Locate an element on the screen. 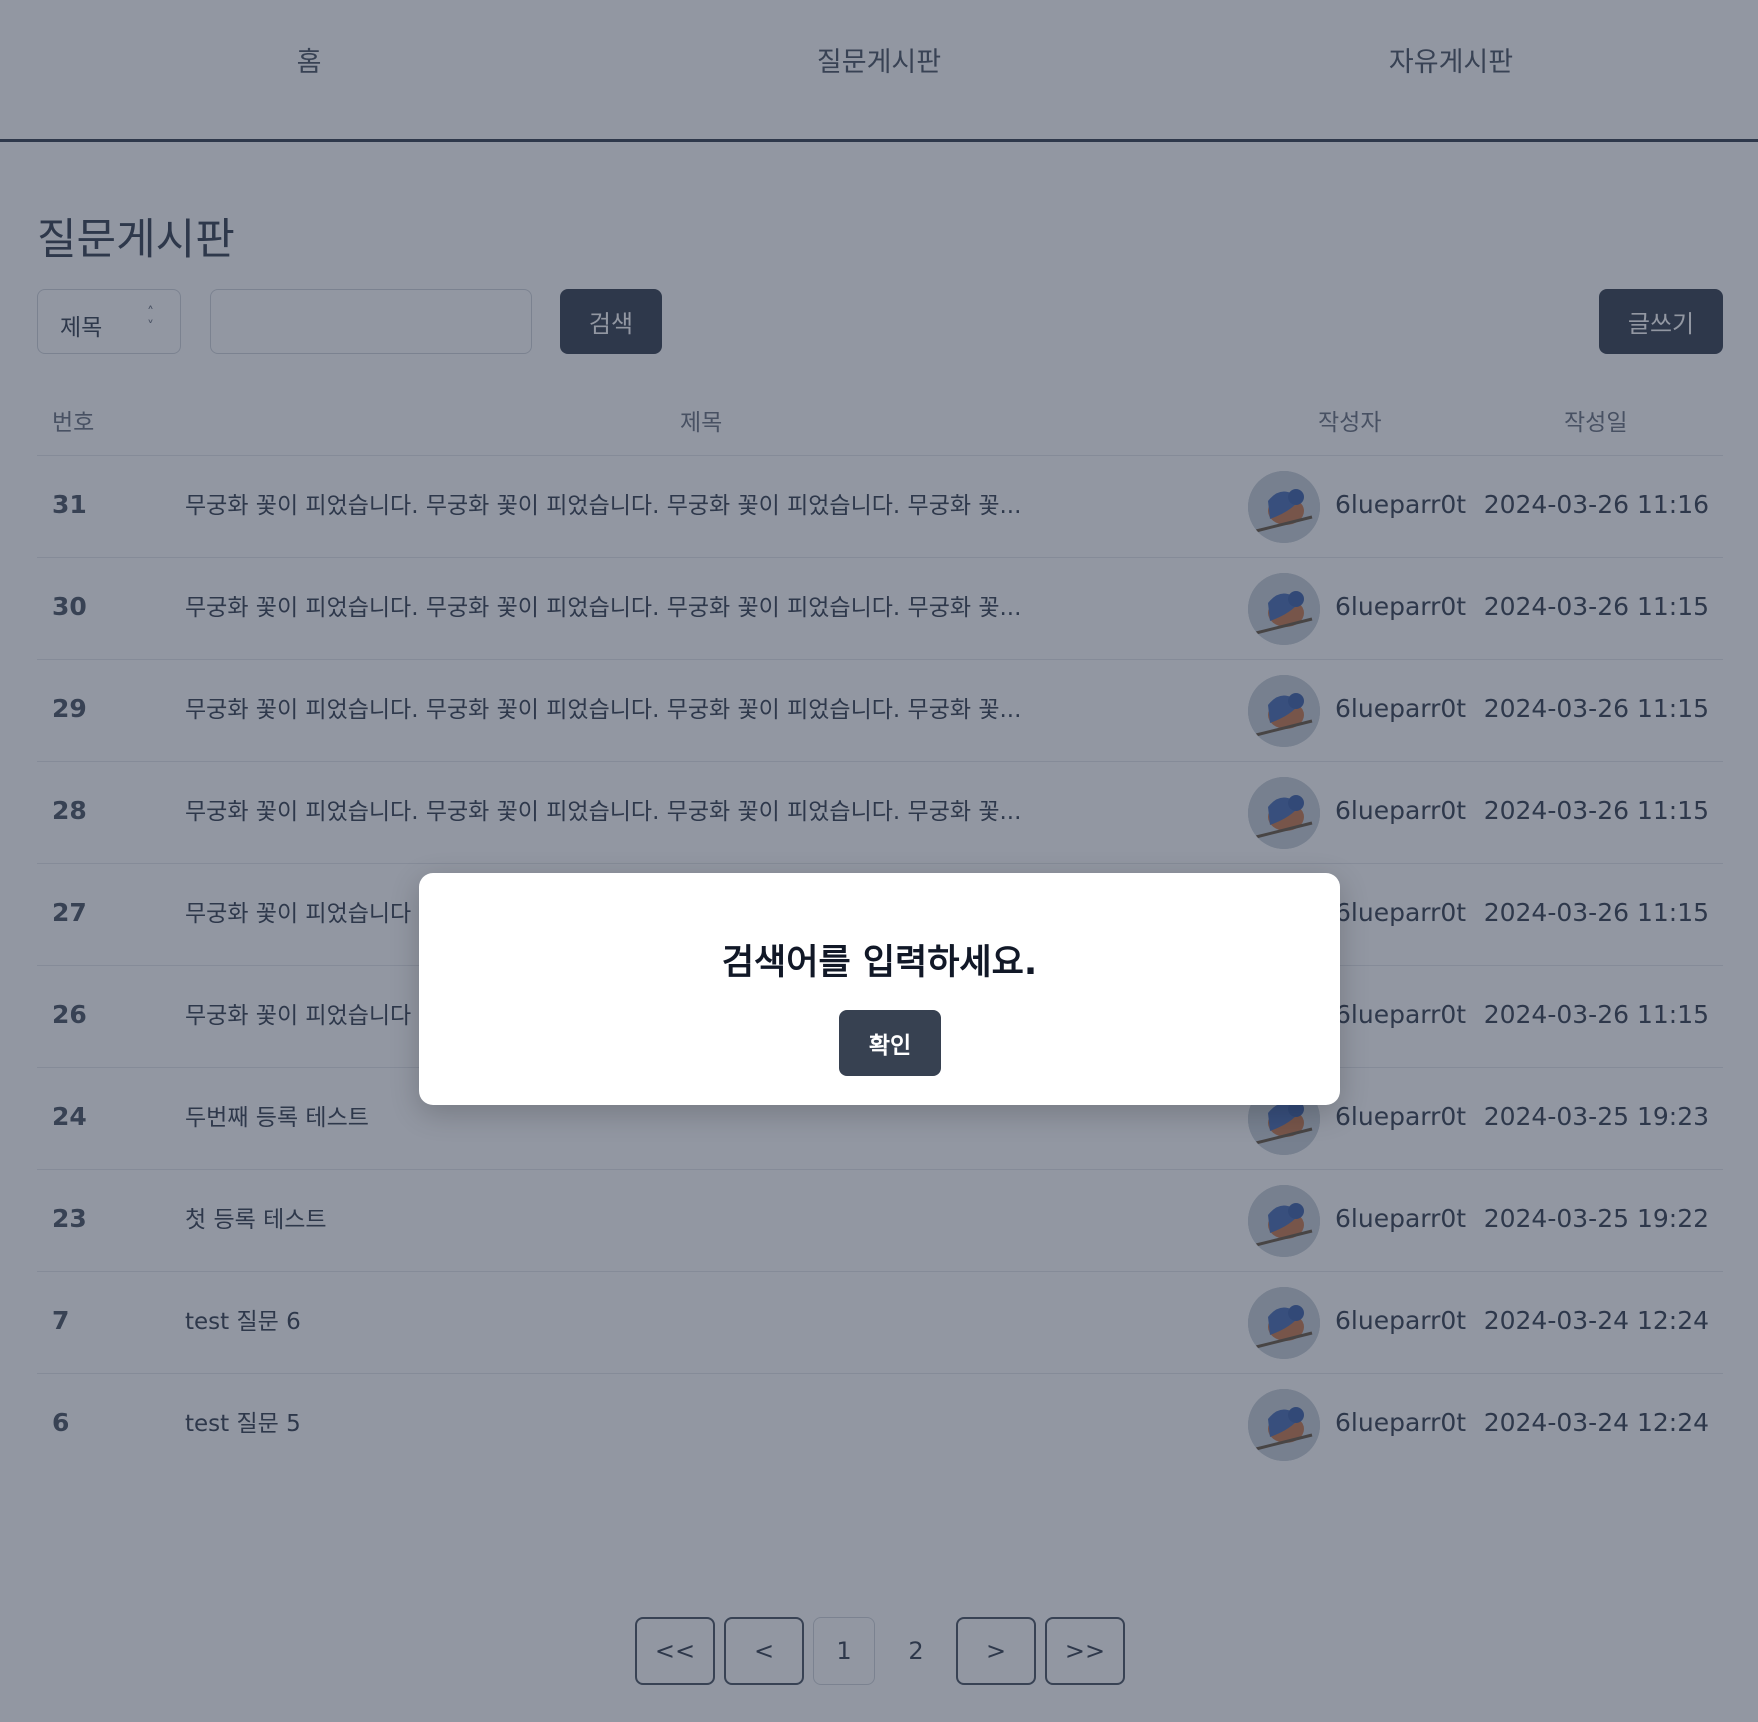  confirm-button: 확인 is located at coordinates (890, 1043).